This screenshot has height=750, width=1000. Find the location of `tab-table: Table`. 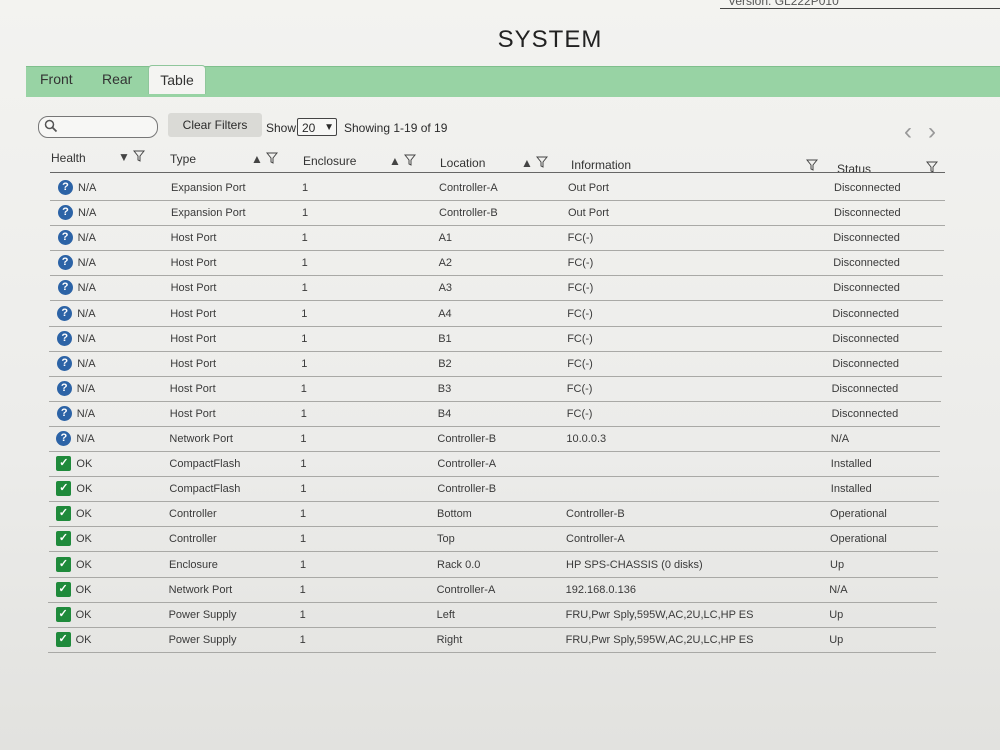

tab-table: Table is located at coordinates (177, 79).